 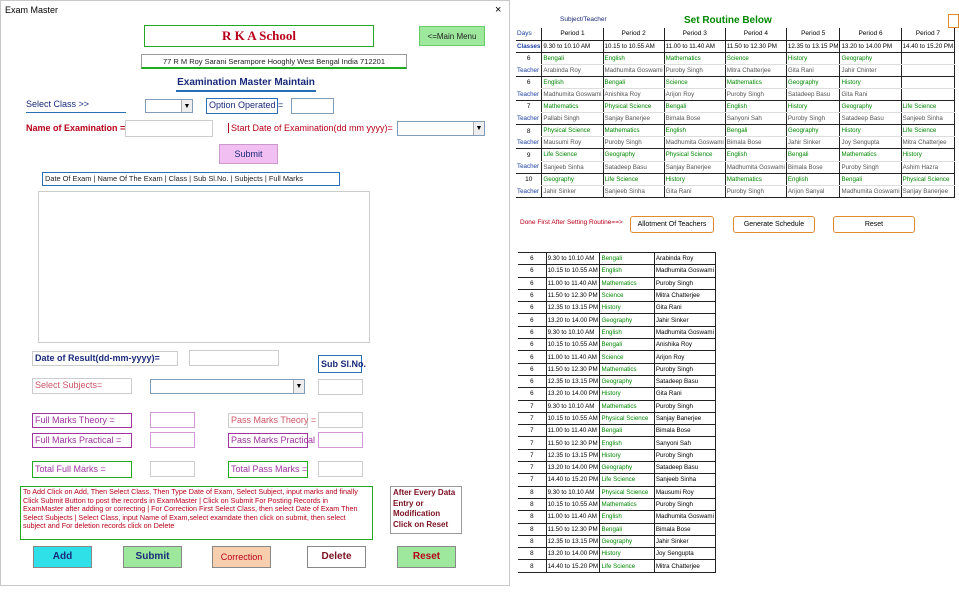 I want to click on class-number: 10, so click(x=529, y=179).